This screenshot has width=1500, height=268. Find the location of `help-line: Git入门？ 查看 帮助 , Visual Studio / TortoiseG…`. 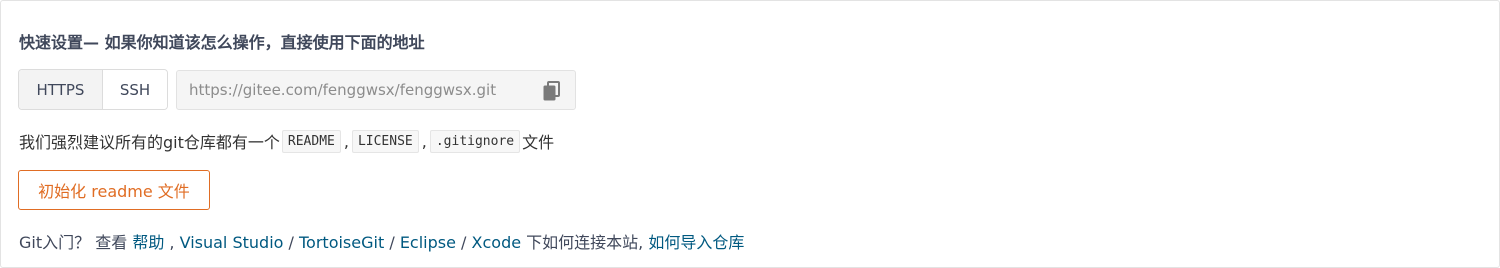

help-line: Git入门？ 查看 帮助 , Visual Studio / TortoiseG… is located at coordinates (381, 241).